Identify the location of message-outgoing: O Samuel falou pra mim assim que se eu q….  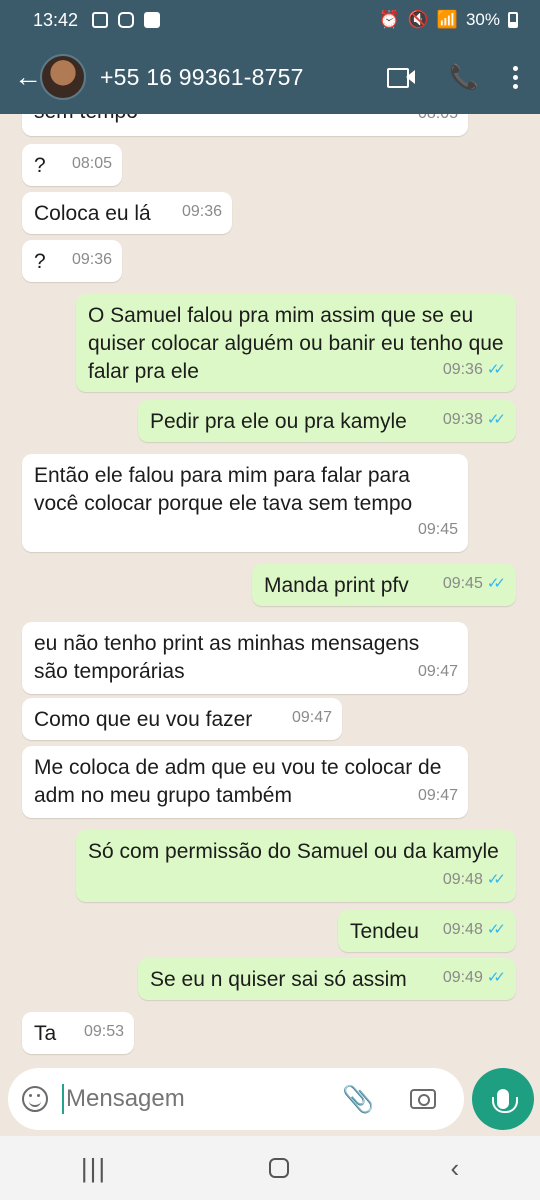
(296, 343).